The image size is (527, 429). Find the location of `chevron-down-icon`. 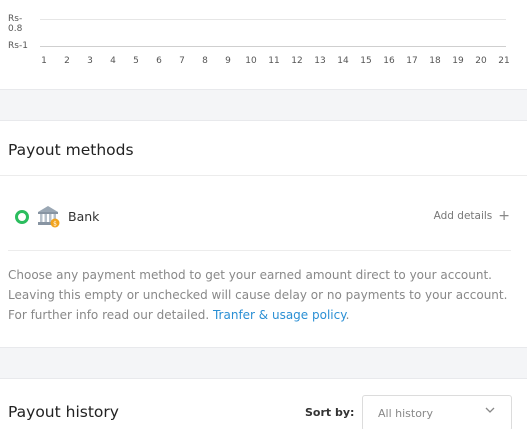

chevron-down-icon is located at coordinates (490, 410).